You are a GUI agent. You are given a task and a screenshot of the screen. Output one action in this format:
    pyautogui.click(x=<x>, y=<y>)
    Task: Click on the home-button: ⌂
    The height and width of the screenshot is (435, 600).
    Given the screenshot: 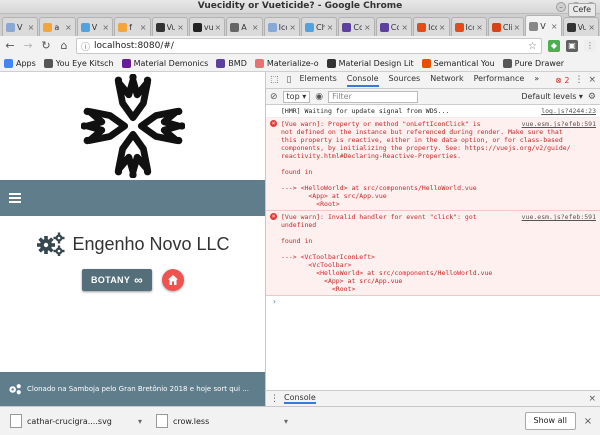 What is the action you would take?
    pyautogui.click(x=64, y=46)
    